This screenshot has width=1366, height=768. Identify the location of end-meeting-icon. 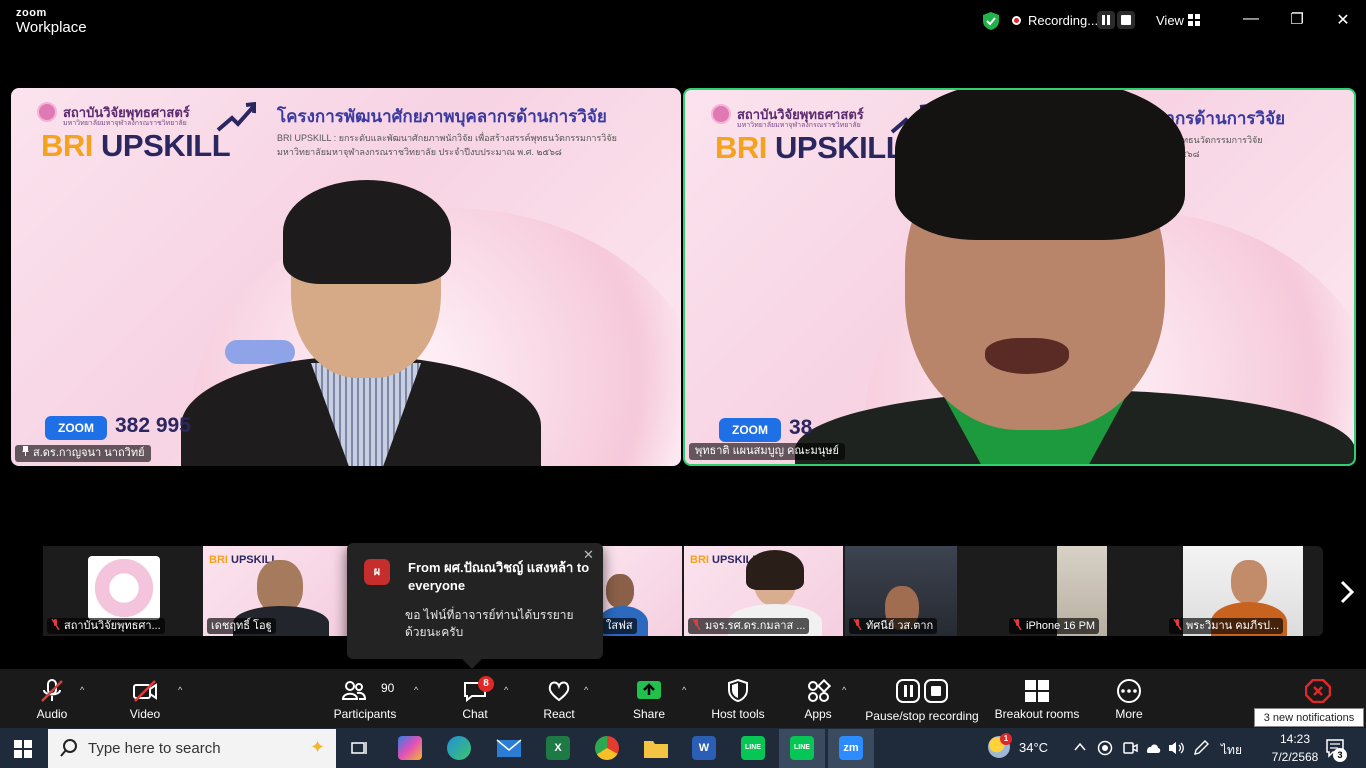
(1318, 691).